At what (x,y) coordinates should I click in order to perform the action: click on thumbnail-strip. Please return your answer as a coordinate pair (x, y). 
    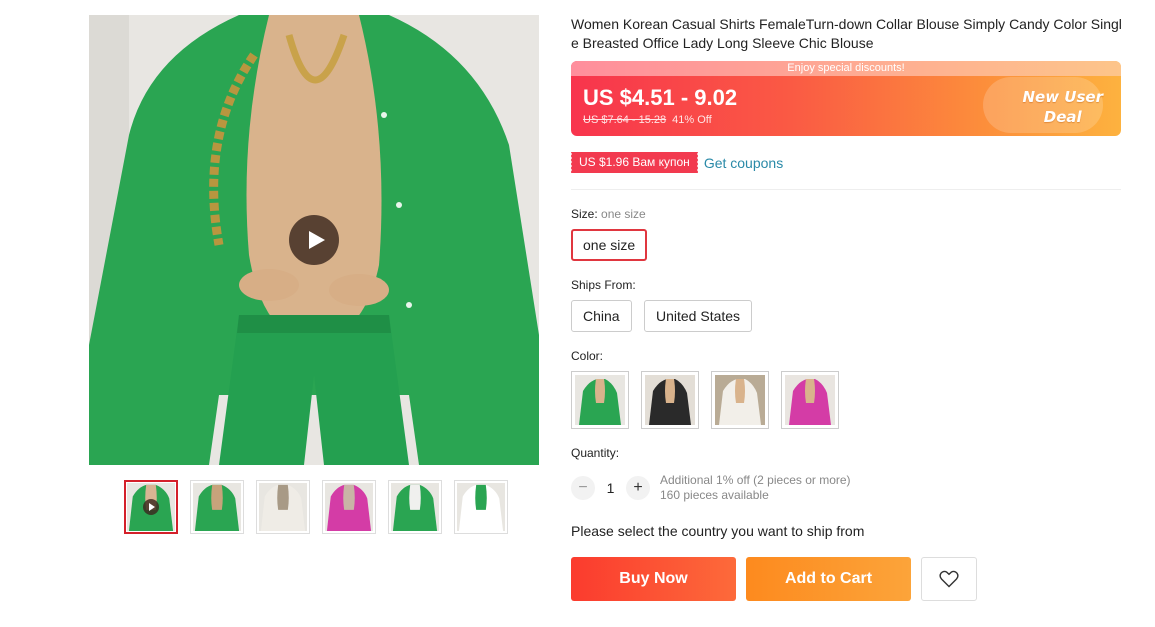
    Looking at the image, I should click on (316, 507).